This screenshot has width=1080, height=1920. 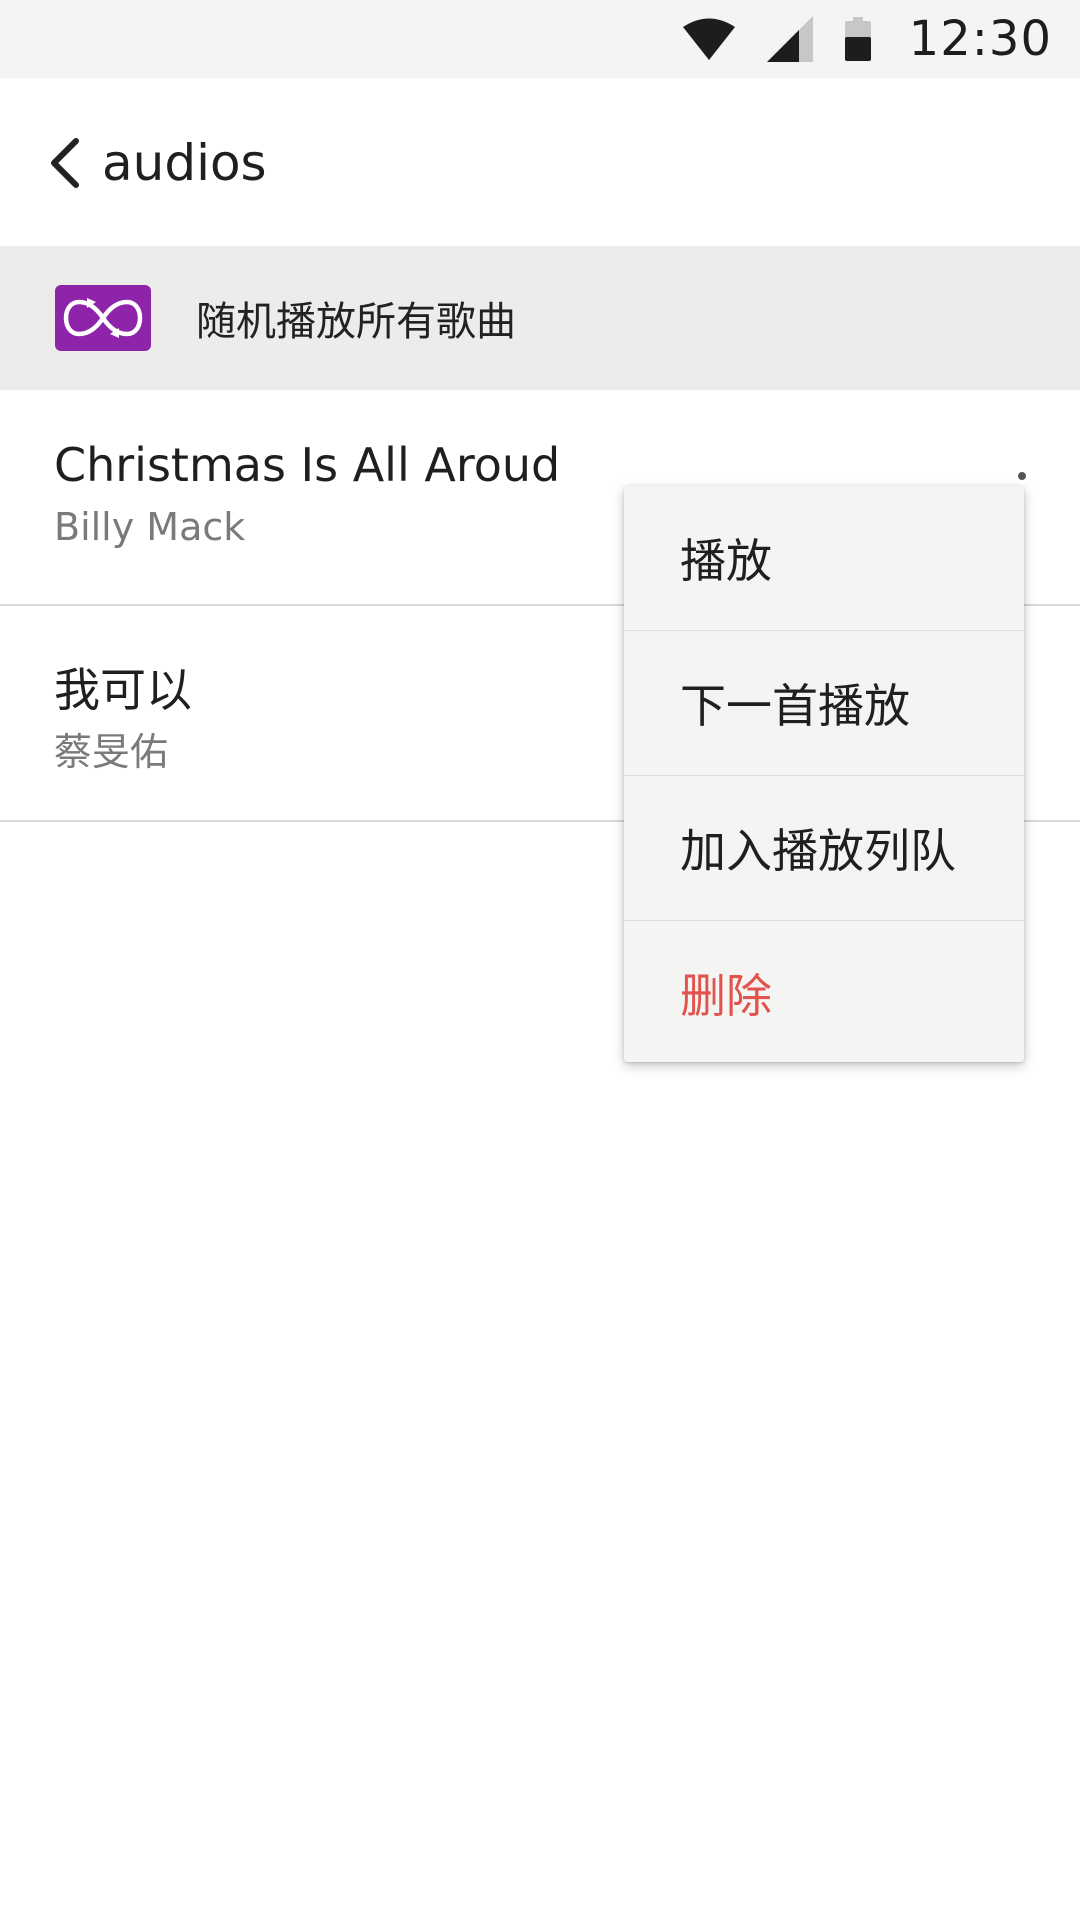 I want to click on battery-icon, so click(x=857, y=39).